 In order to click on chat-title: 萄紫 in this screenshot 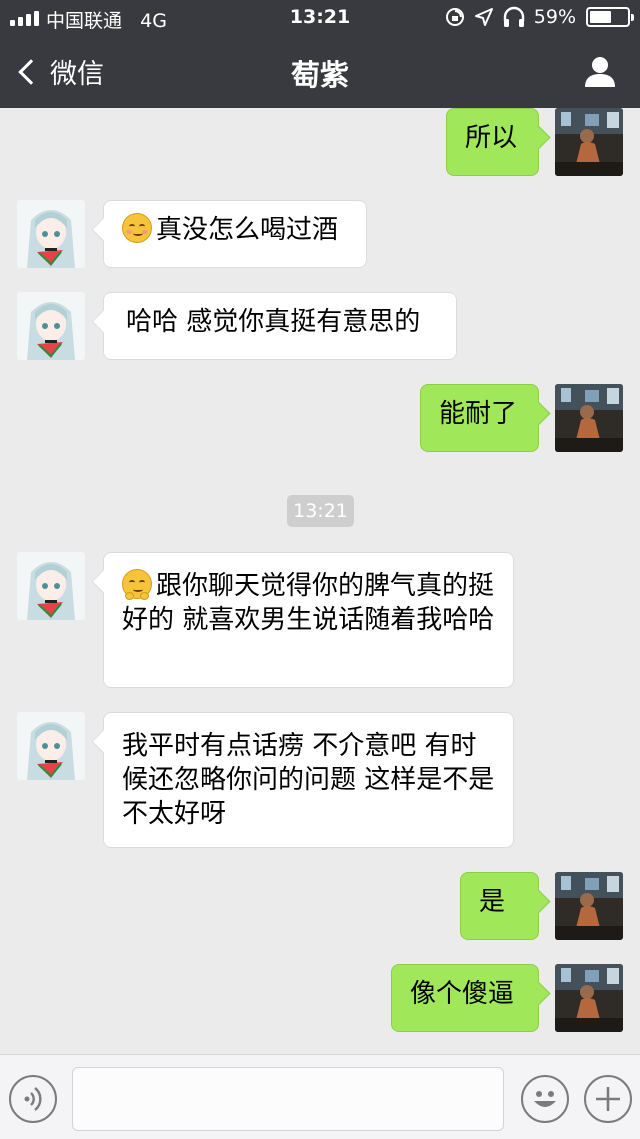, I will do `click(319, 75)`.